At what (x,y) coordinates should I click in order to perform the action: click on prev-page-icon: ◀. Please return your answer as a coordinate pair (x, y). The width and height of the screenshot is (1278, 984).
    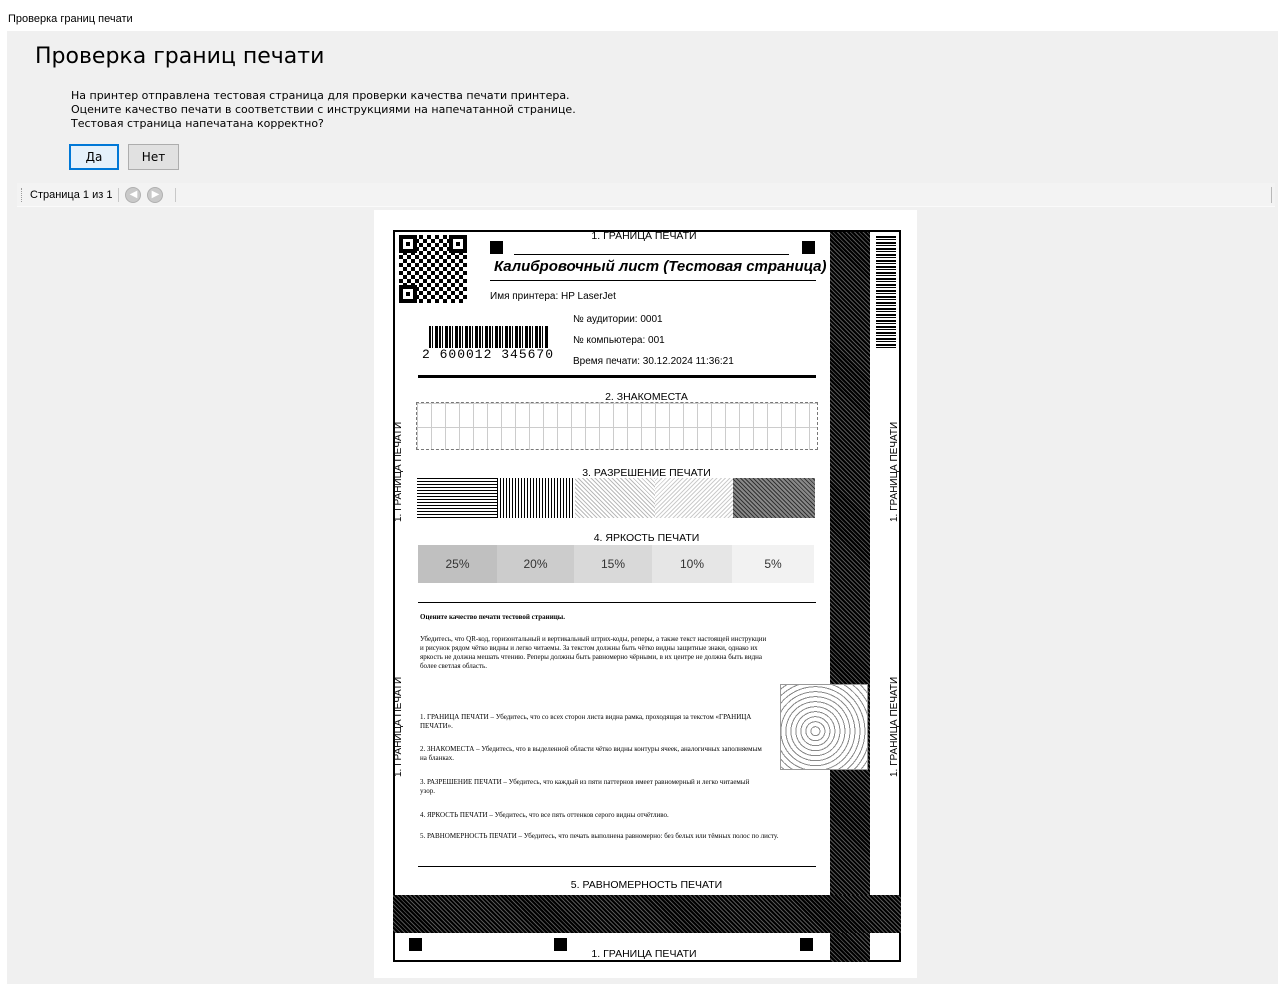
    Looking at the image, I should click on (133, 194).